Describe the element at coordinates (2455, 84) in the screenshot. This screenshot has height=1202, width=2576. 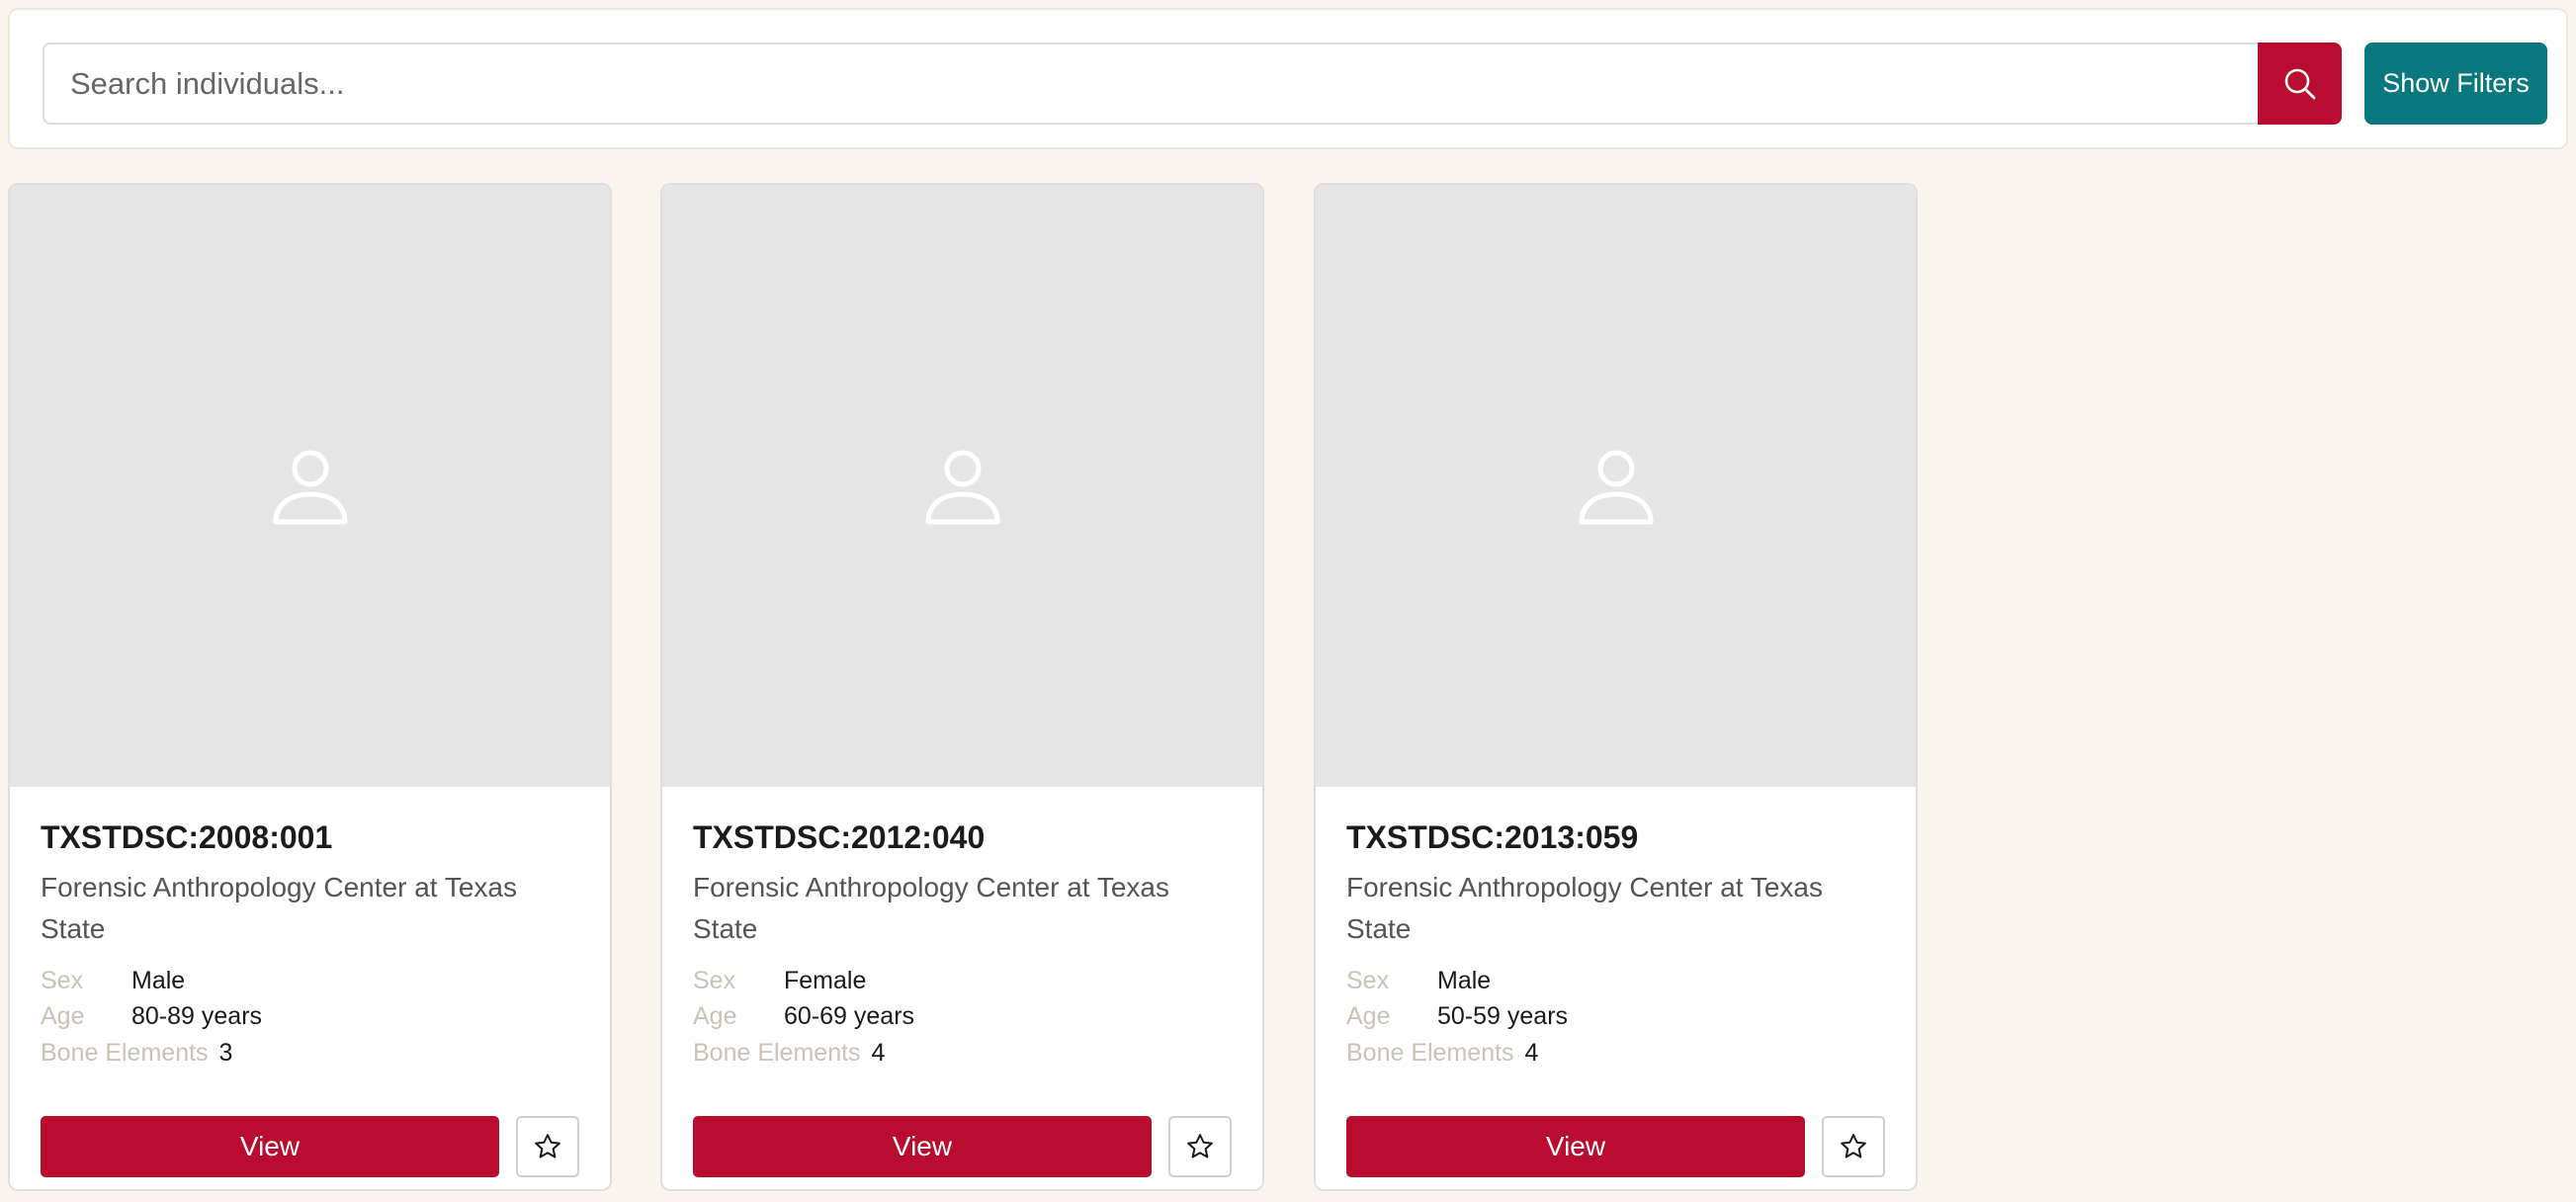
I see `show-filters-button: Show Filters` at that location.